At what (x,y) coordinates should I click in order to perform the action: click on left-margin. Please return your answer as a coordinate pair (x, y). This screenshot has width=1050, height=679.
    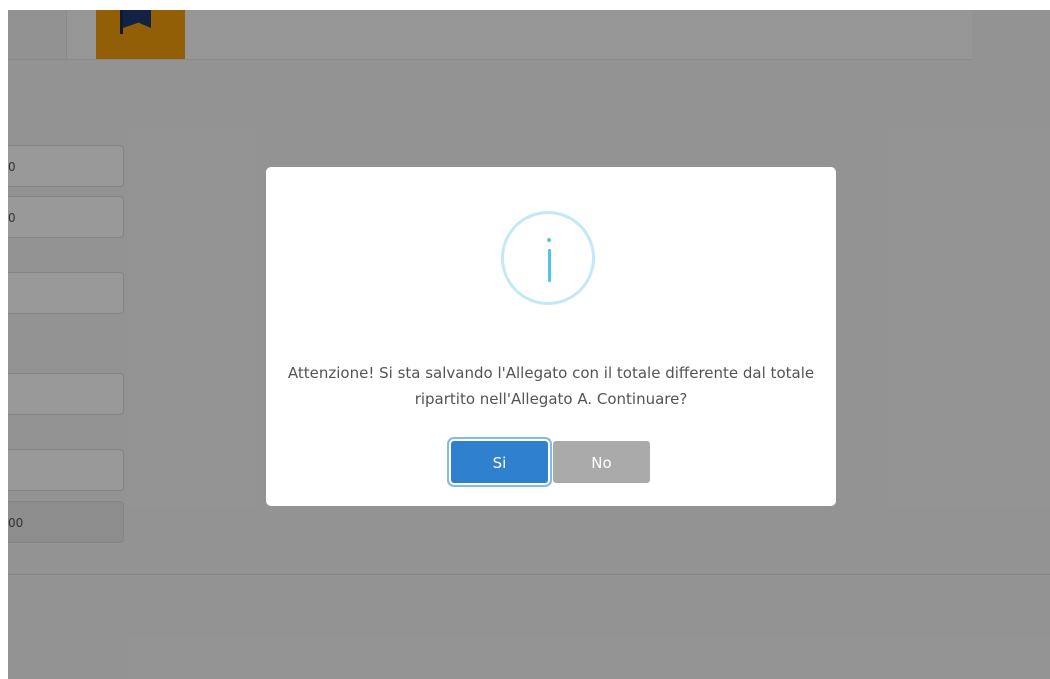
    Looking at the image, I should click on (4, 339).